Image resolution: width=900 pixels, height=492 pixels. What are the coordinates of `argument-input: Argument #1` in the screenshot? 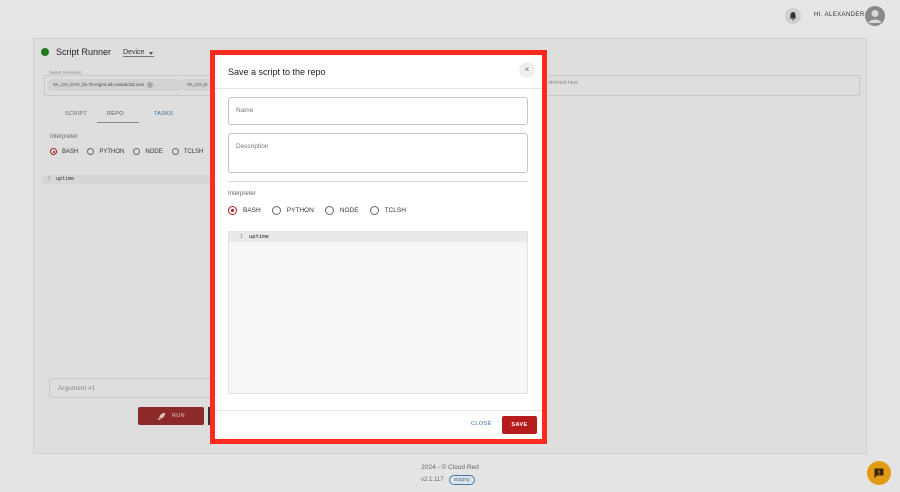 It's located at (131, 388).